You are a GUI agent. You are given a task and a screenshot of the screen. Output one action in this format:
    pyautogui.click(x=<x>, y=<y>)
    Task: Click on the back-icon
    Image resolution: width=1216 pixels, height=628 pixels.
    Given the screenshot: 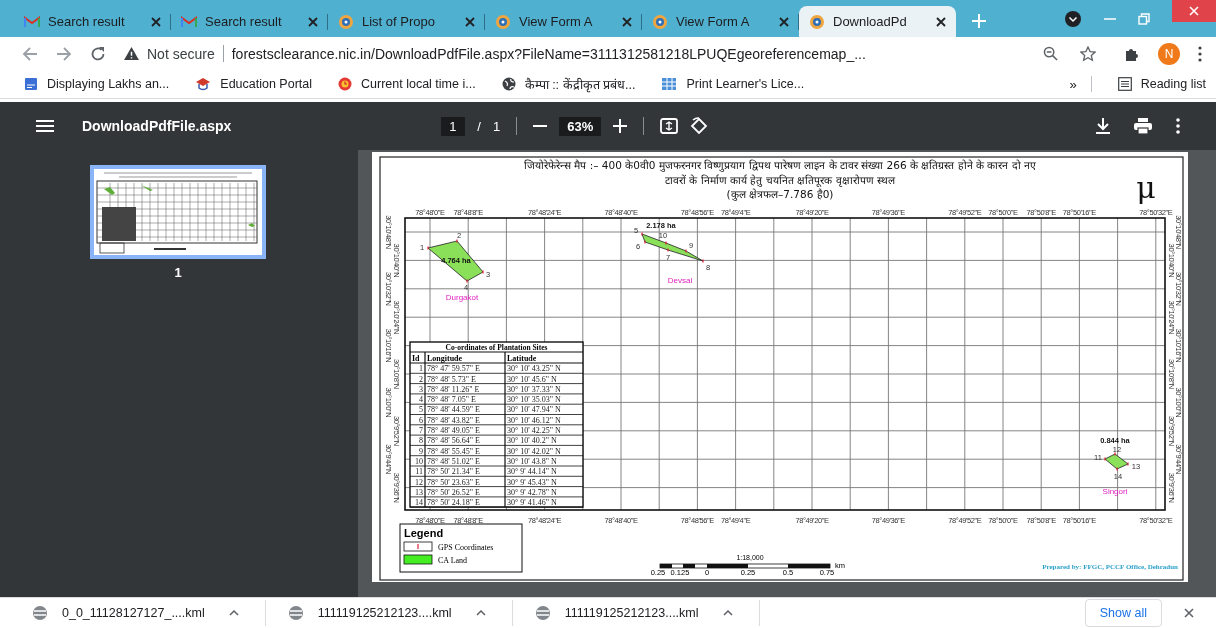 What is the action you would take?
    pyautogui.click(x=30, y=53)
    